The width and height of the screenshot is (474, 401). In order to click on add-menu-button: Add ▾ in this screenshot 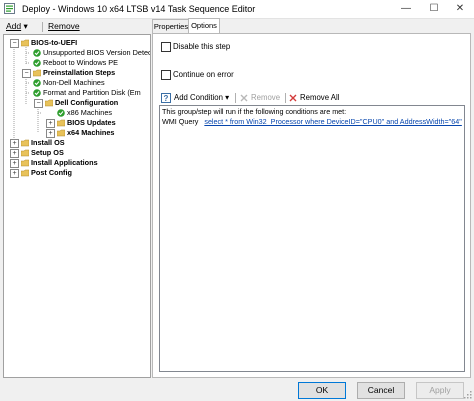, I will do `click(17, 26)`.